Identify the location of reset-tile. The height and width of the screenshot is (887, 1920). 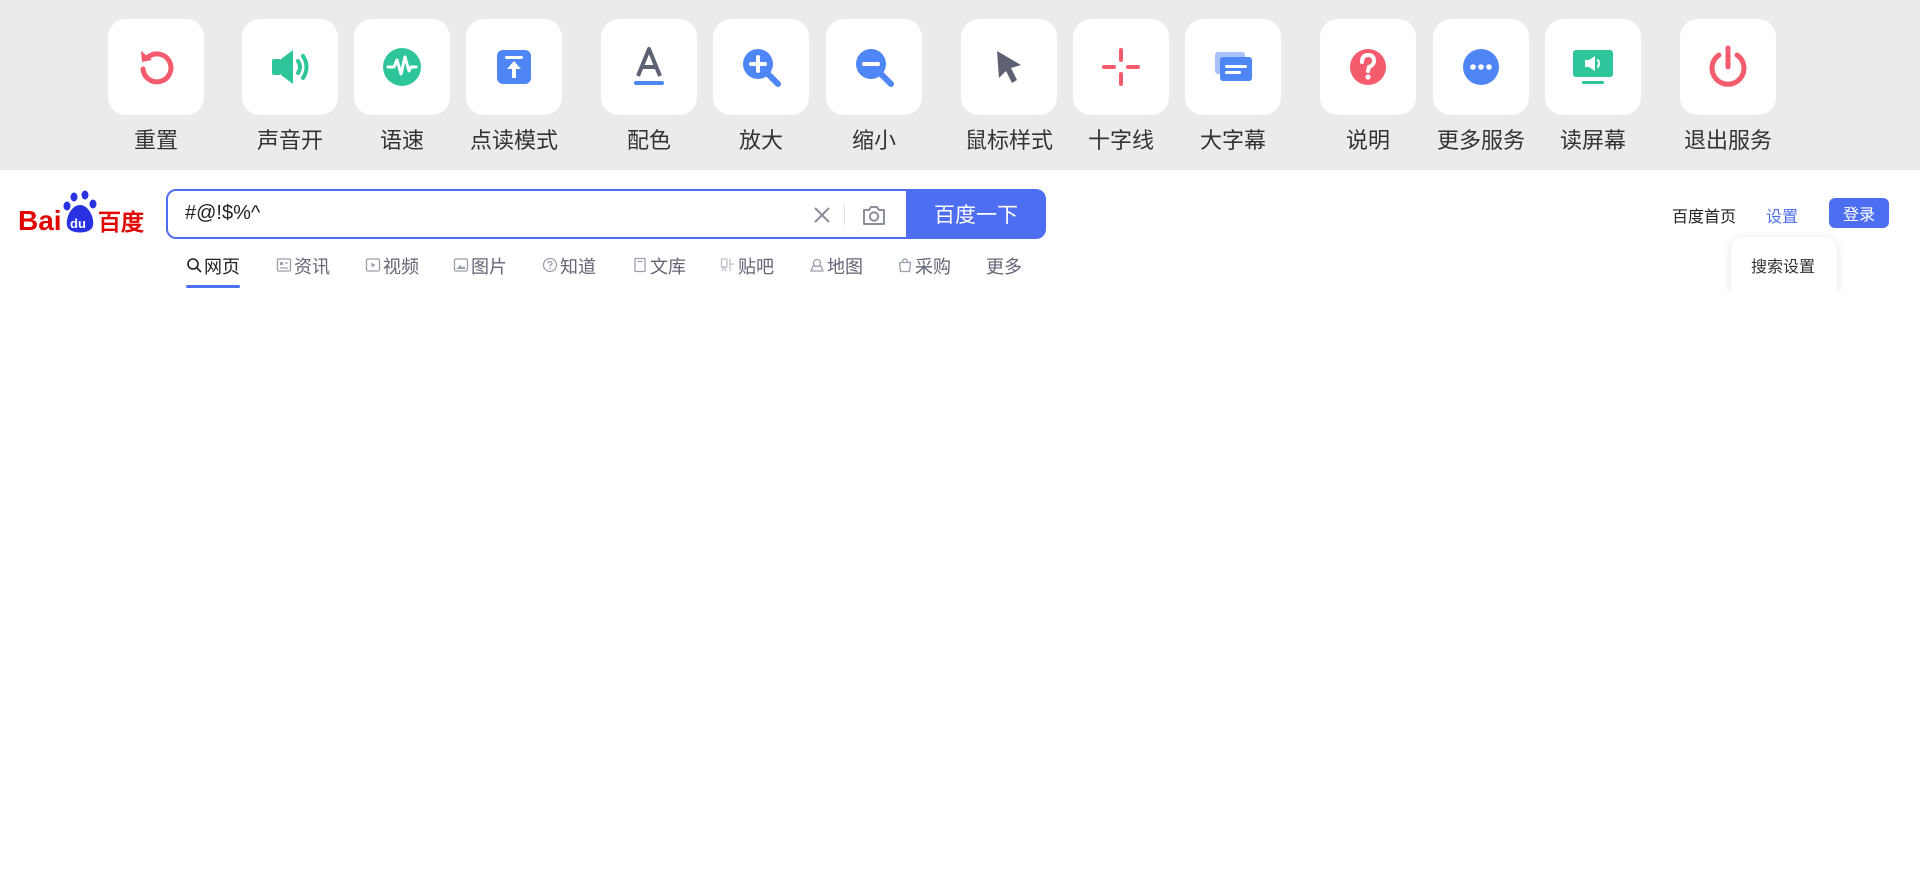
(156, 67).